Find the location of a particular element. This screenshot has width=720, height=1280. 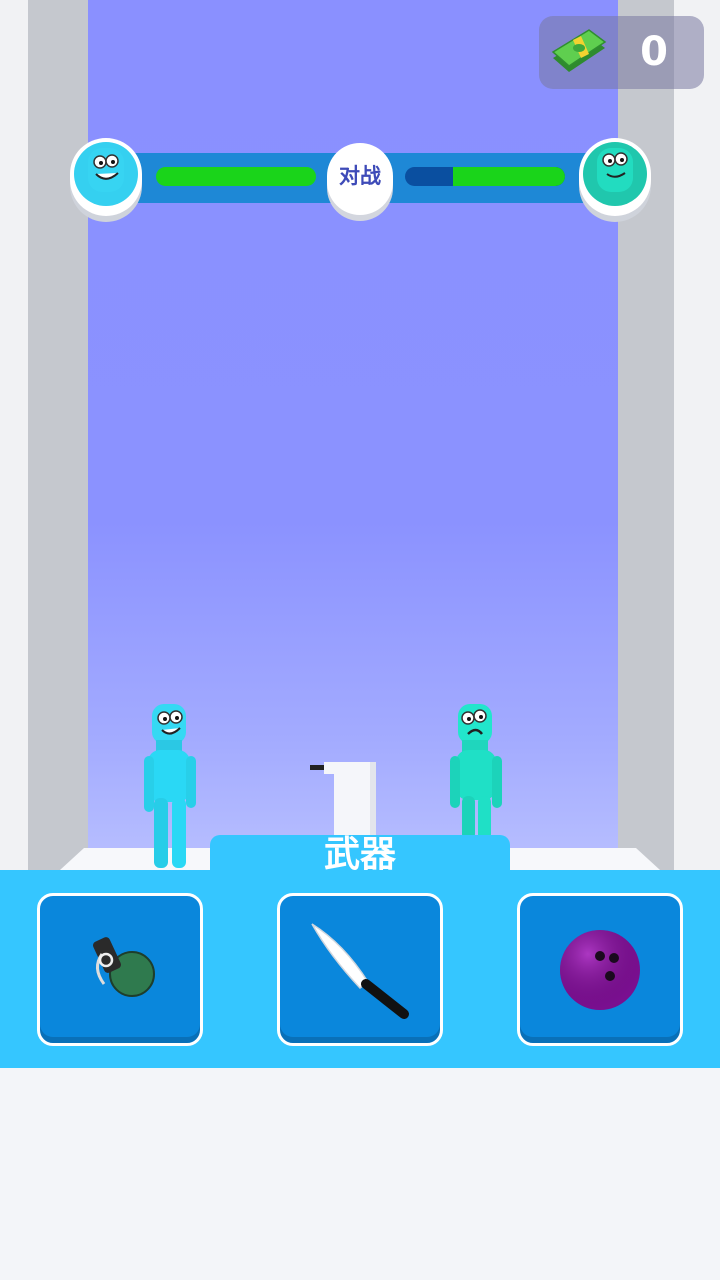

enemy-health-fill is located at coordinates (509, 176).